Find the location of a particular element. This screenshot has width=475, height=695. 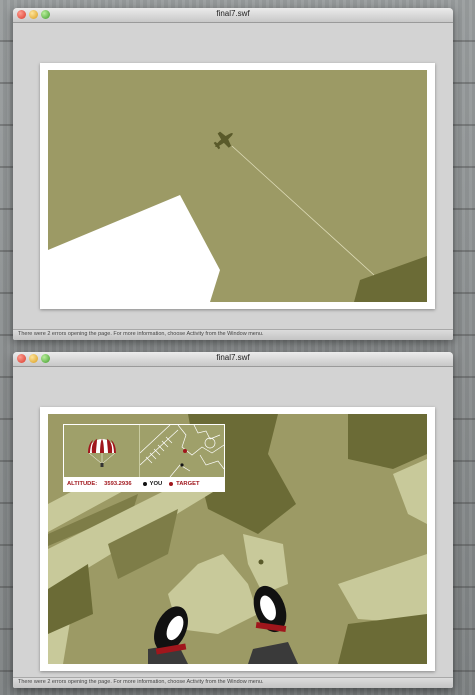

minimap-drawing is located at coordinates (182, 451).